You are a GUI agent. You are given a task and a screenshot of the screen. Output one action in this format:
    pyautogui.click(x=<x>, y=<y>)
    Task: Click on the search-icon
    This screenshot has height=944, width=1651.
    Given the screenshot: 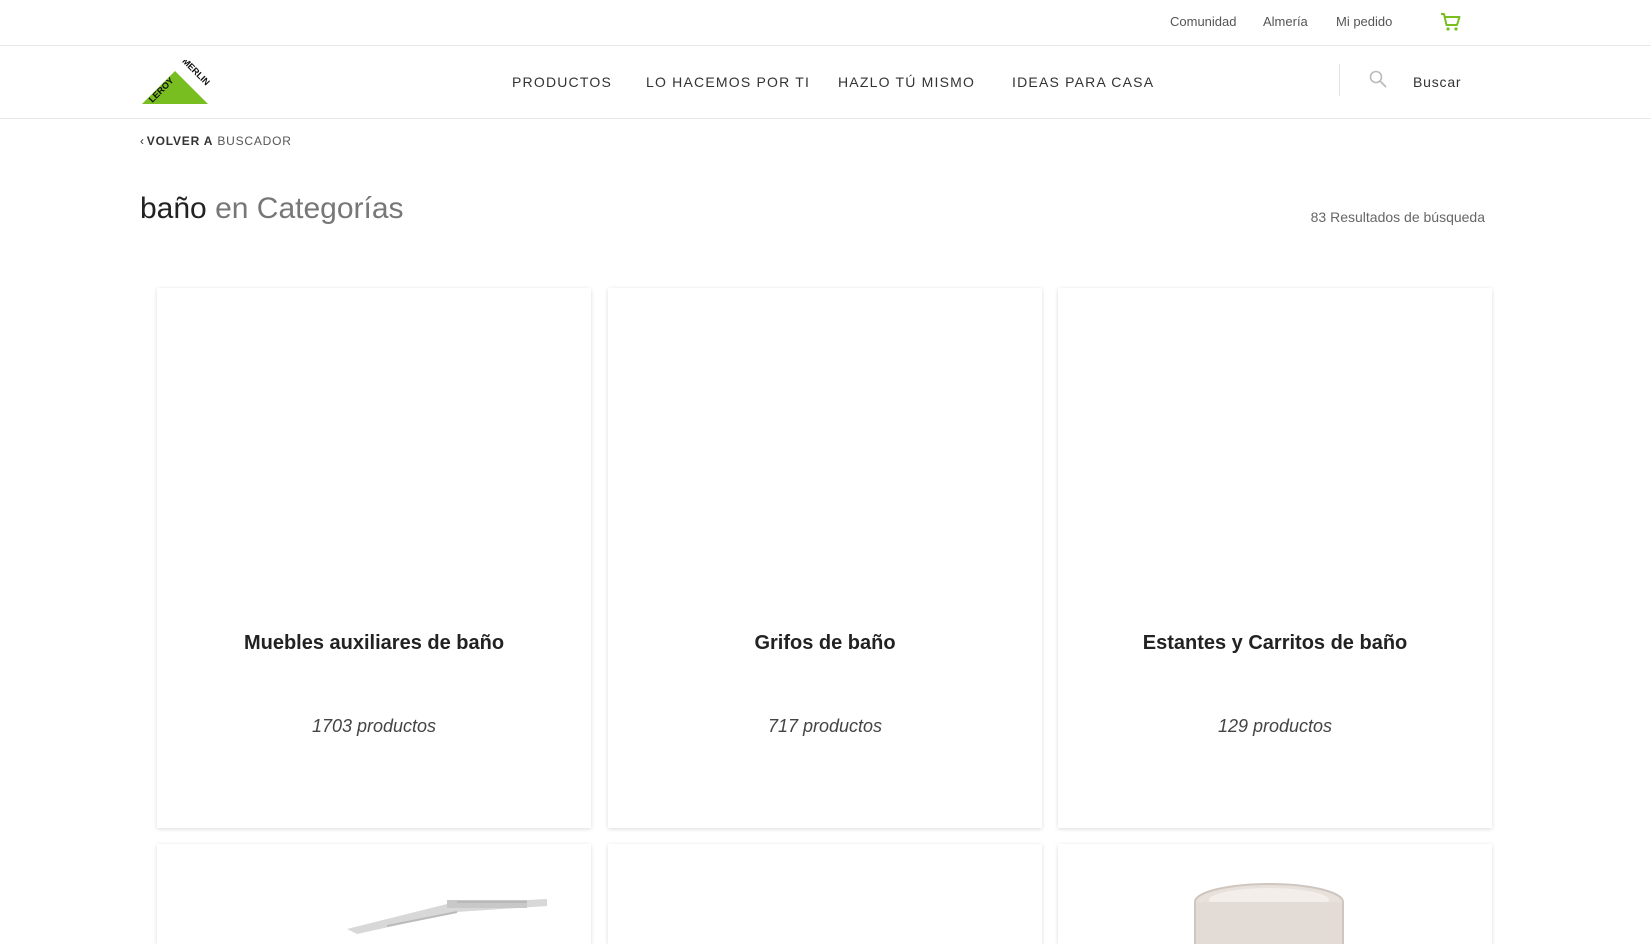 What is the action you would take?
    pyautogui.click(x=1378, y=79)
    